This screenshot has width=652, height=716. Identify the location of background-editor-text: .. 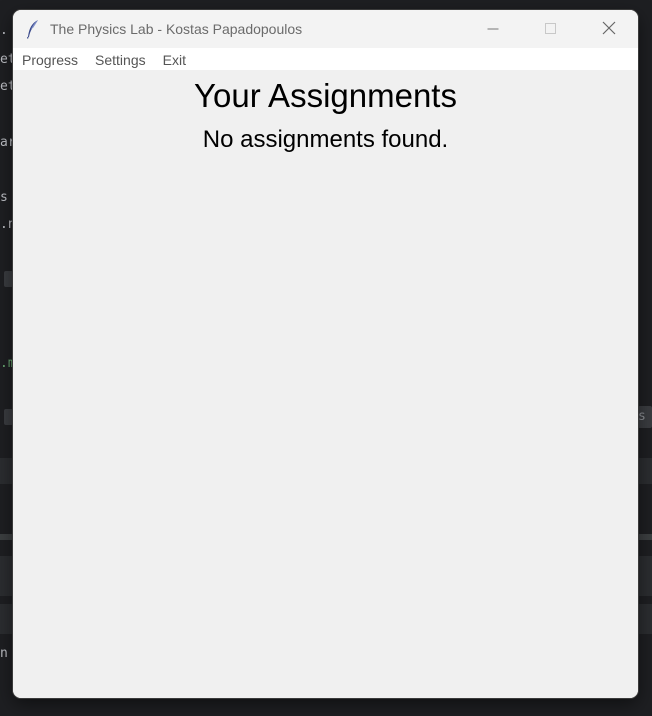
(4, 30).